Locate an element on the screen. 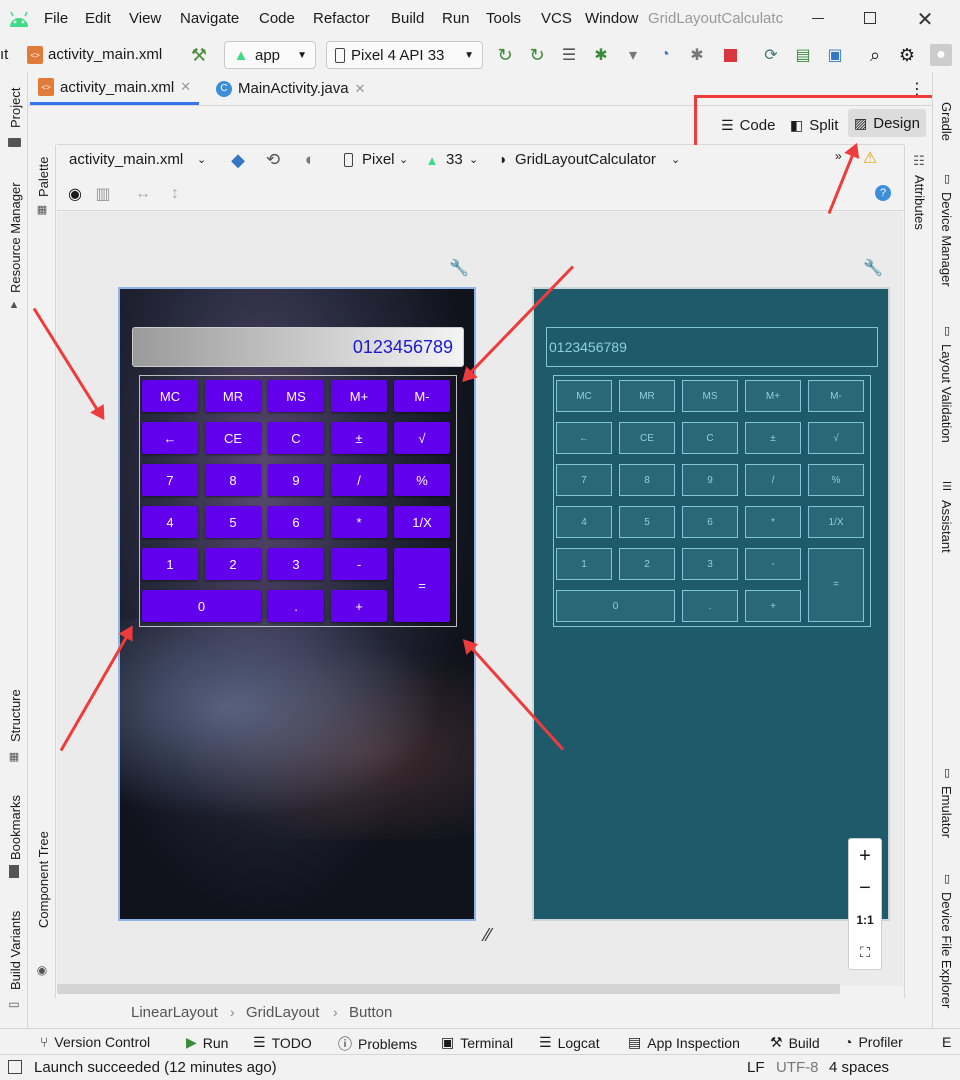 The height and width of the screenshot is (1080, 960). palette-tool-button: Palette is located at coordinates (43, 177).